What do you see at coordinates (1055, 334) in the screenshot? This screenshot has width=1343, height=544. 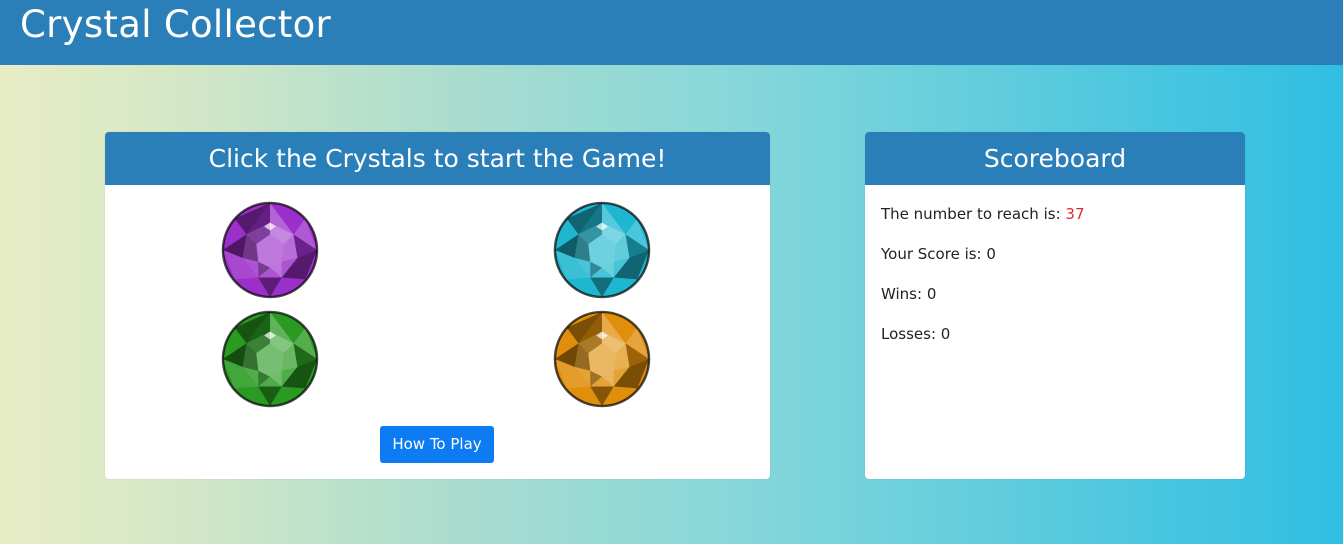 I see `losses-line: Losses: 0` at bounding box center [1055, 334].